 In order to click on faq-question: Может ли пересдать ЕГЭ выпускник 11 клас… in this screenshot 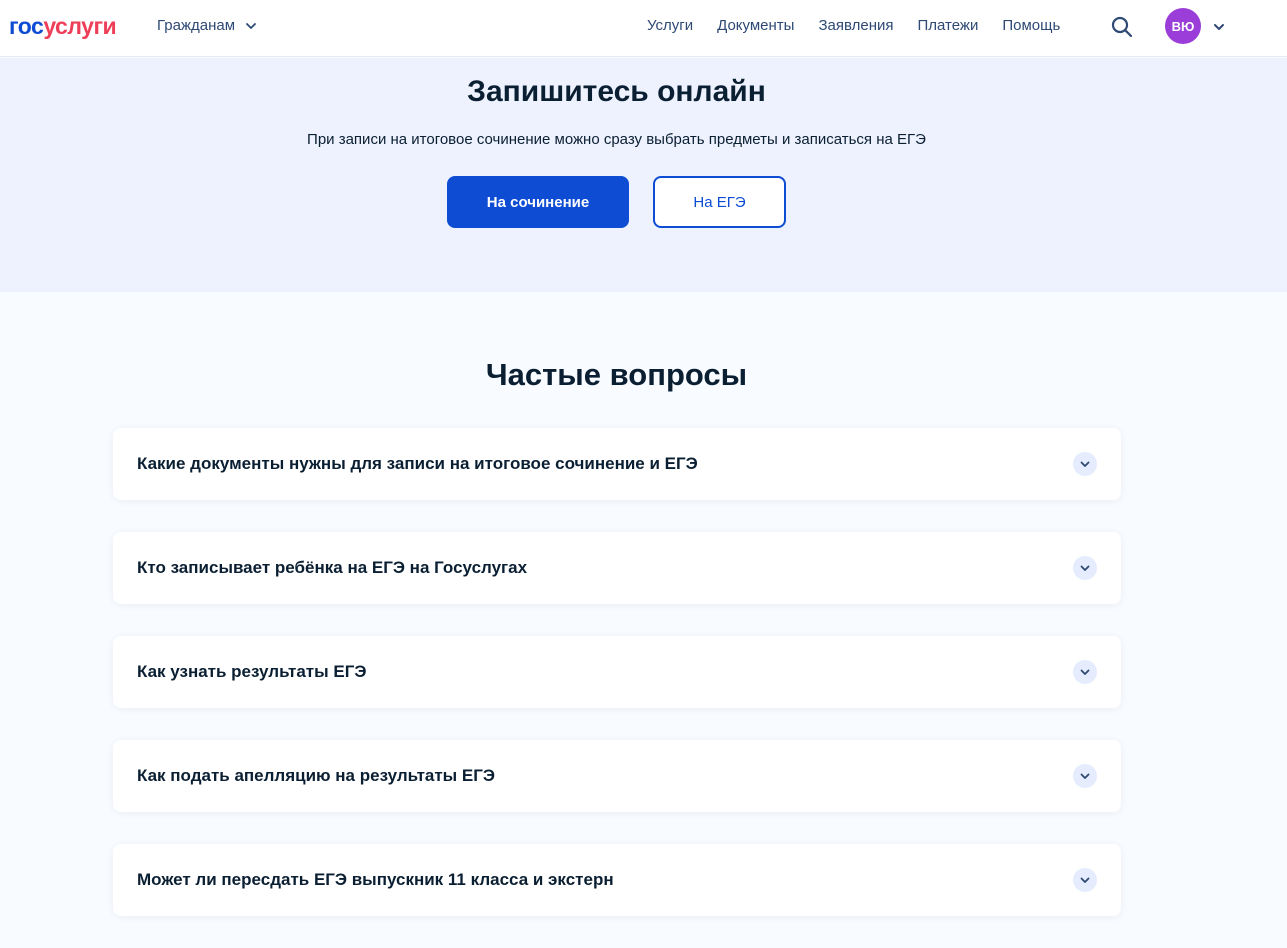, I will do `click(375, 879)`.